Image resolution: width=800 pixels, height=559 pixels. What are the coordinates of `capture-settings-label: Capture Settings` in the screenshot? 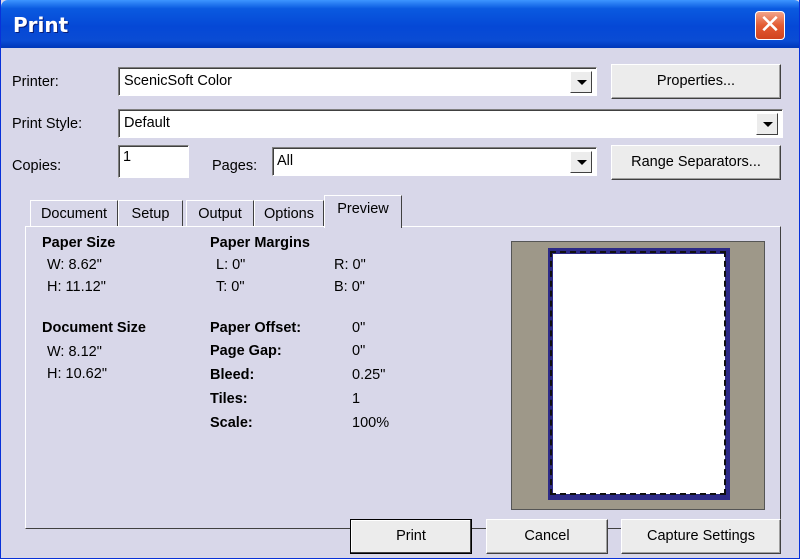 It's located at (700, 536).